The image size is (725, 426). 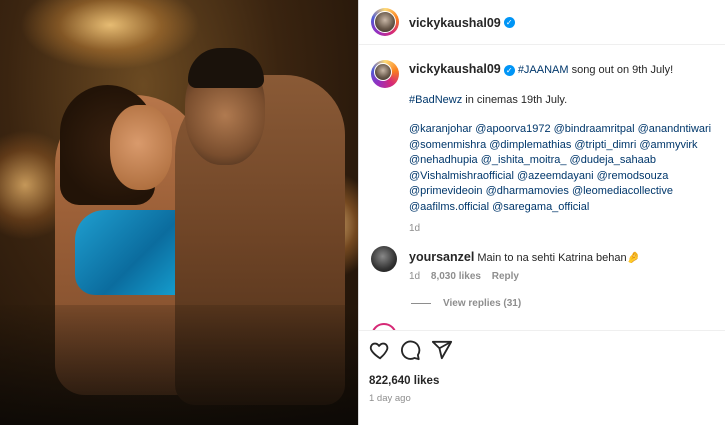 What do you see at coordinates (561, 276) in the screenshot?
I see `comment-meta: 1d 8,030 likes Reply` at bounding box center [561, 276].